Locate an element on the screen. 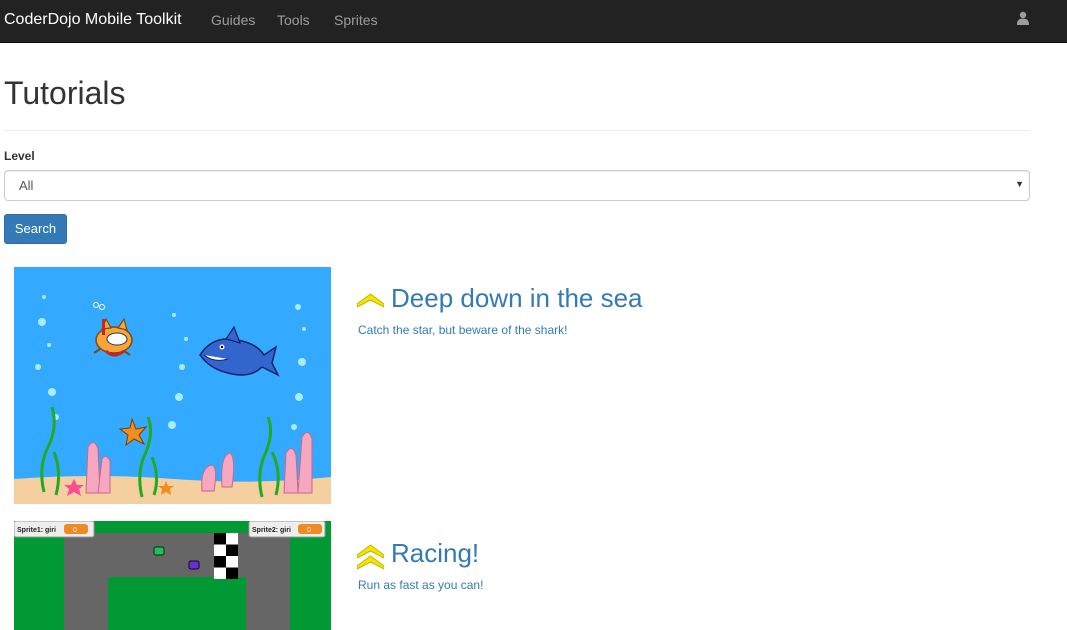 This screenshot has height=630, width=1067. double-chevron-up-icon is located at coordinates (370, 559).